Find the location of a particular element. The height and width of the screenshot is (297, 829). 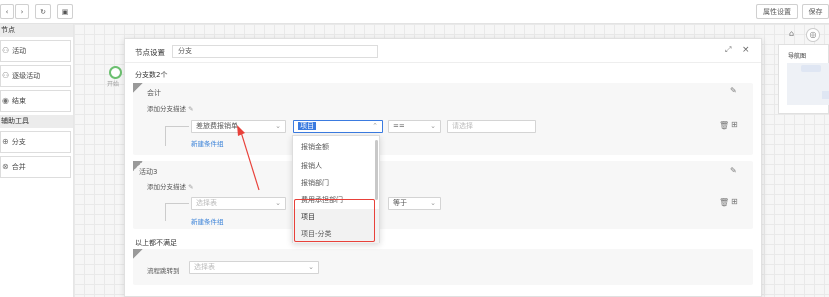

chevron-left-icon: ‹ is located at coordinates (7, 11).